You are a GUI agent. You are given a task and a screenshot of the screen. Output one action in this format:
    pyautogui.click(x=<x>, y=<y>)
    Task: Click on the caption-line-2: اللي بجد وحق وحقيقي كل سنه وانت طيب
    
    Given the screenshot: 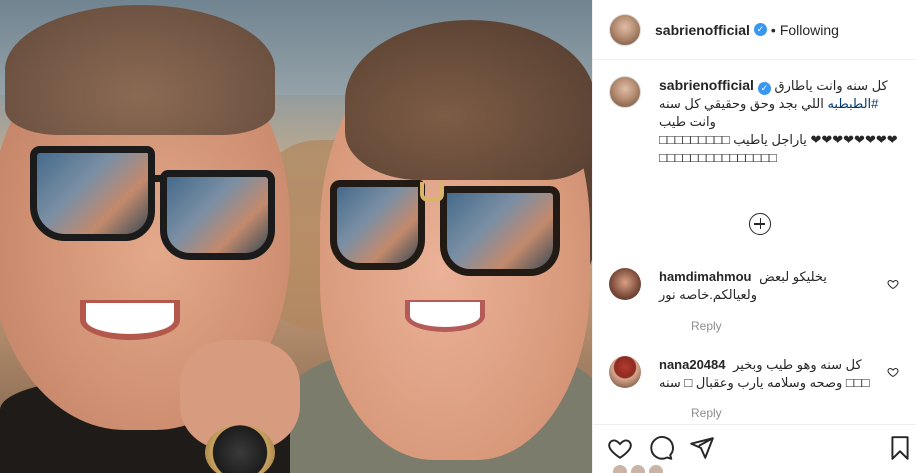 What is the action you would take?
    pyautogui.click(x=741, y=112)
    